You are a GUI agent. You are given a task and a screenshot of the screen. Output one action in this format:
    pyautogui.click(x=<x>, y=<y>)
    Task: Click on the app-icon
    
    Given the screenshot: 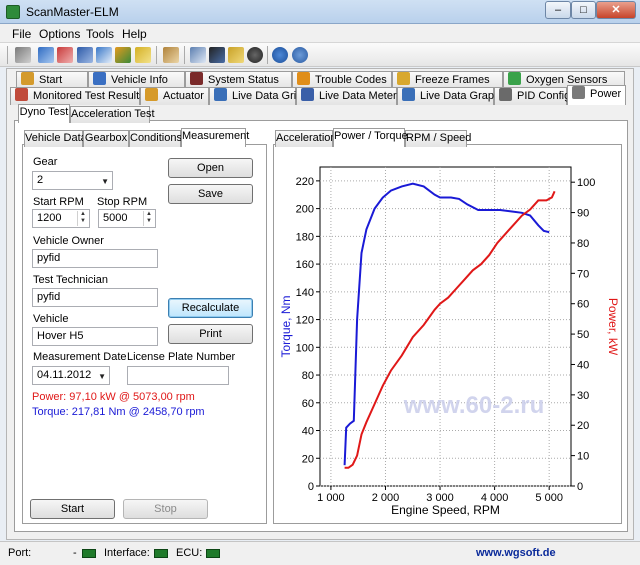 What is the action you would take?
    pyautogui.click(x=13, y=12)
    